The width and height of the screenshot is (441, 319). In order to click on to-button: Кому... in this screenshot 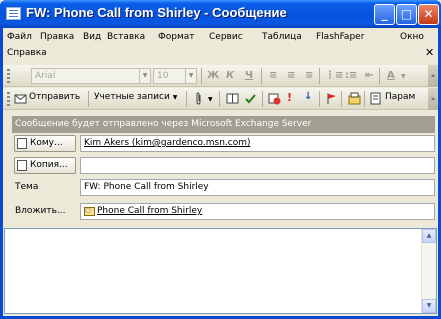, I will do `click(45, 143)`.